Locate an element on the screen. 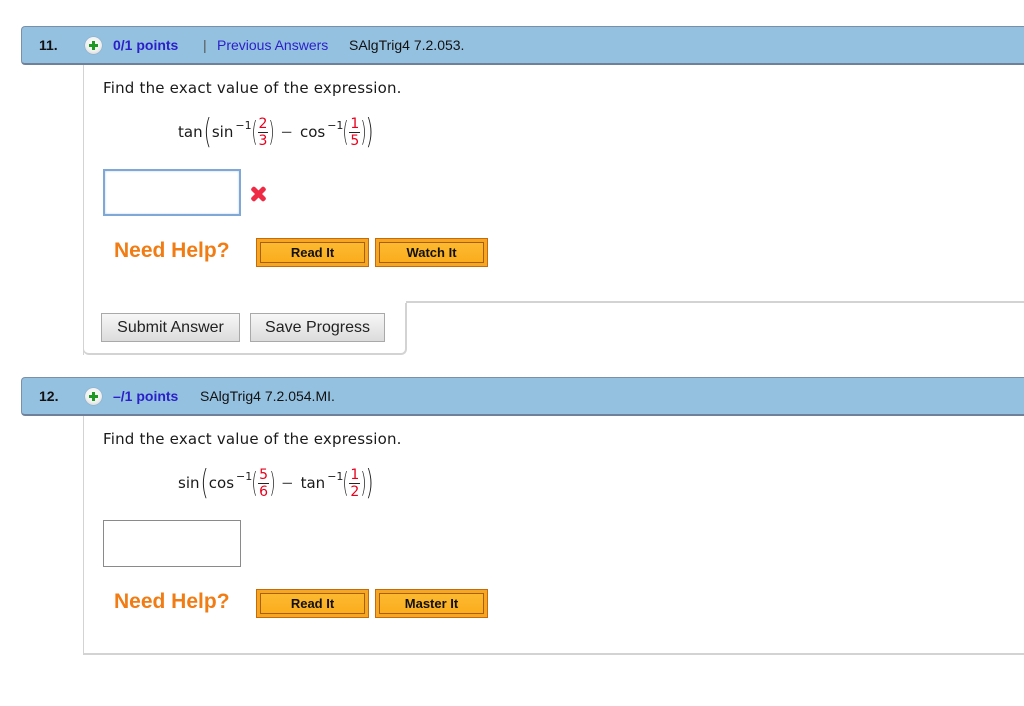  points-label: 0/1 points is located at coordinates (145, 45).